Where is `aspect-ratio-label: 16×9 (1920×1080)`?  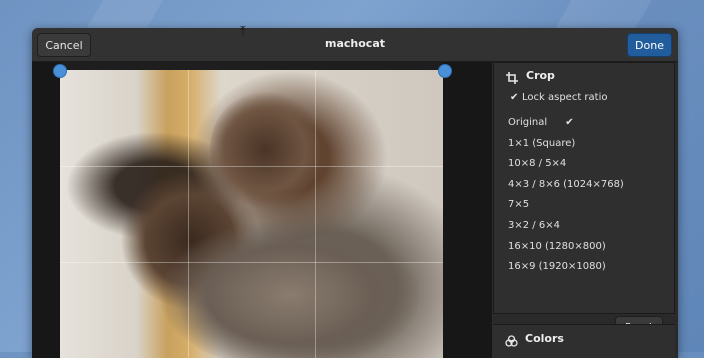
aspect-ratio-label: 16×9 (1920×1080) is located at coordinates (557, 267).